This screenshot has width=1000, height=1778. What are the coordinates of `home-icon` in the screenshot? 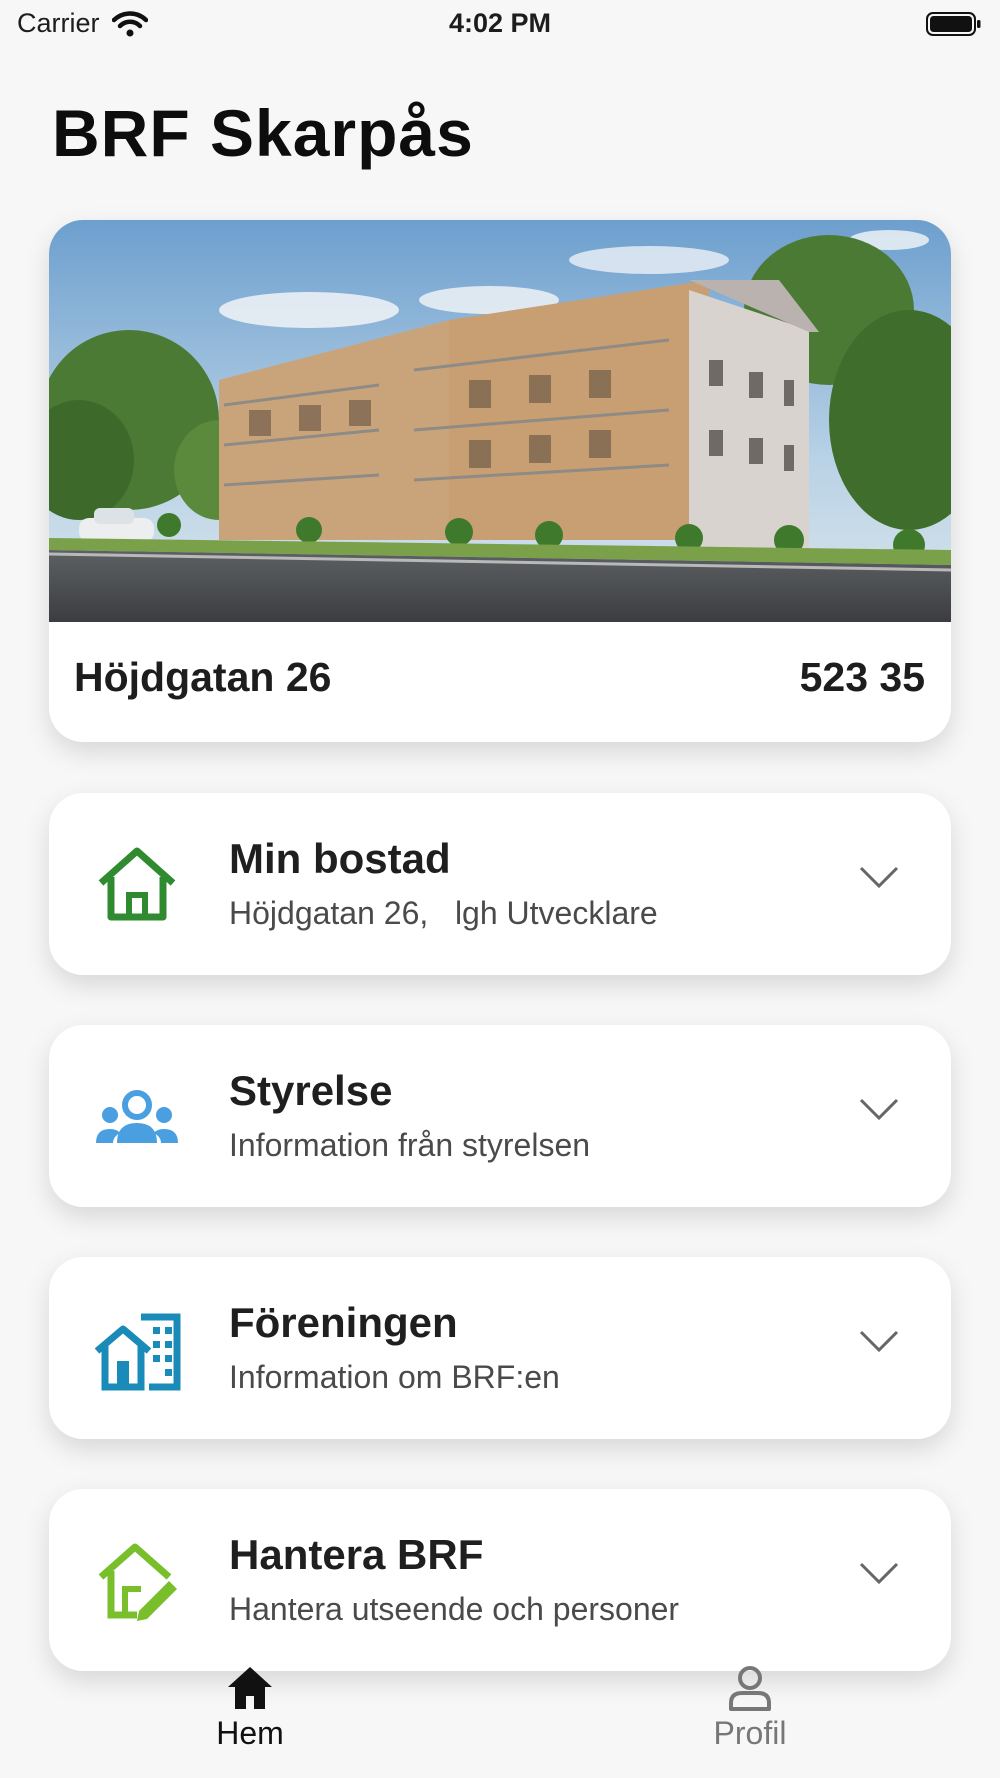 It's located at (250, 1688).